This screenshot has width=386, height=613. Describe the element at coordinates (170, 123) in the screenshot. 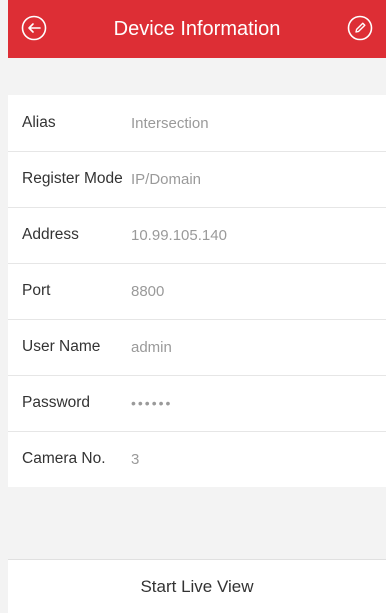

I see `field-value: Intersection` at that location.